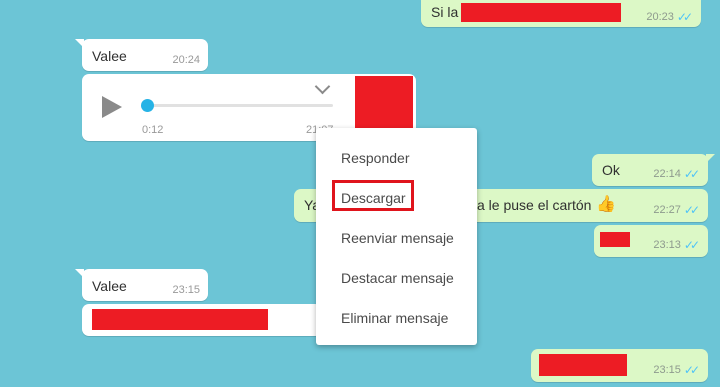 The width and height of the screenshot is (720, 387). What do you see at coordinates (534, 205) in the screenshot?
I see `message-text-end: a le puse el cartón` at bounding box center [534, 205].